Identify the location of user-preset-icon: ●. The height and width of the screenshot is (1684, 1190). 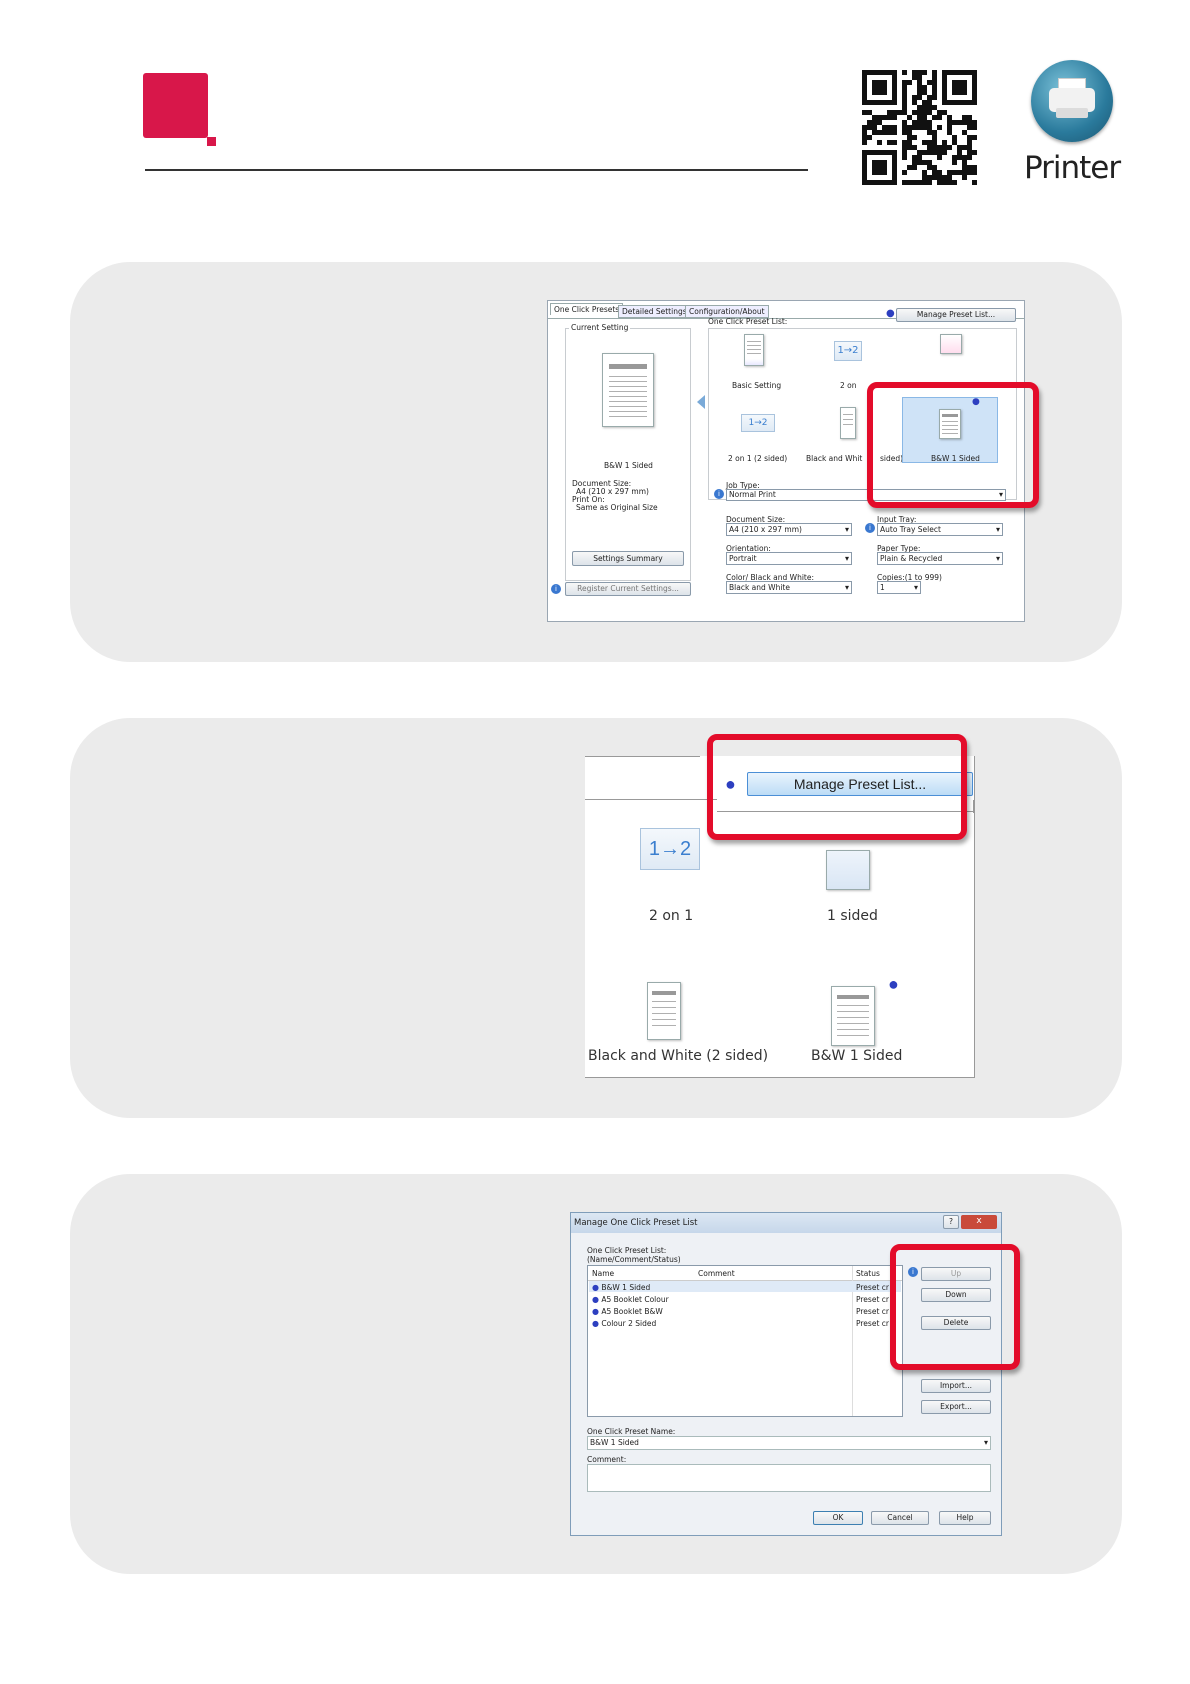
(893, 984).